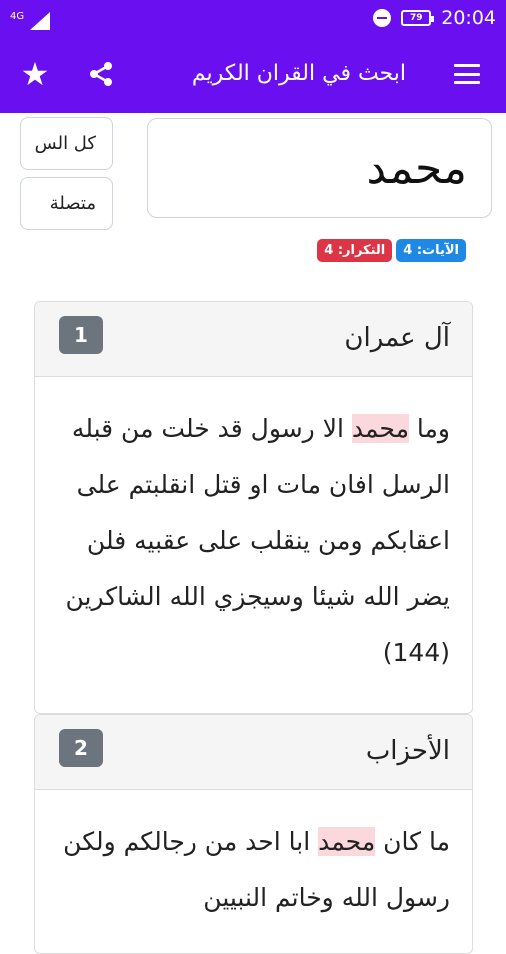  Describe the element at coordinates (17, 16) in the screenshot. I see `network-type: 4G` at that location.